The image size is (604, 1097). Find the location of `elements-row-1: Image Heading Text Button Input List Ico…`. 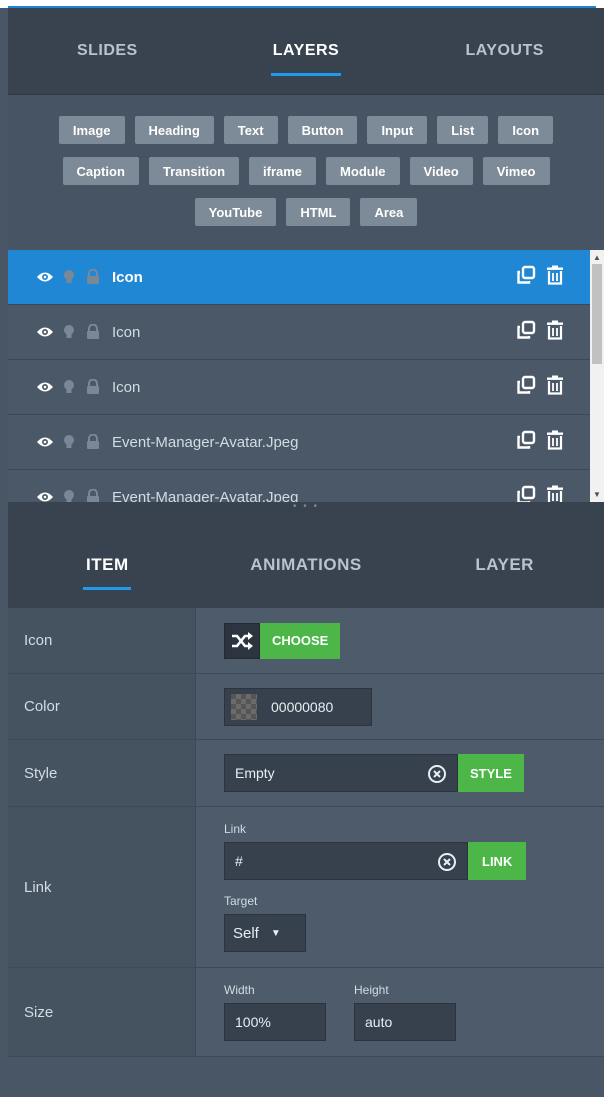

elements-row-1: Image Heading Text Button Input List Ico… is located at coordinates (306, 130).